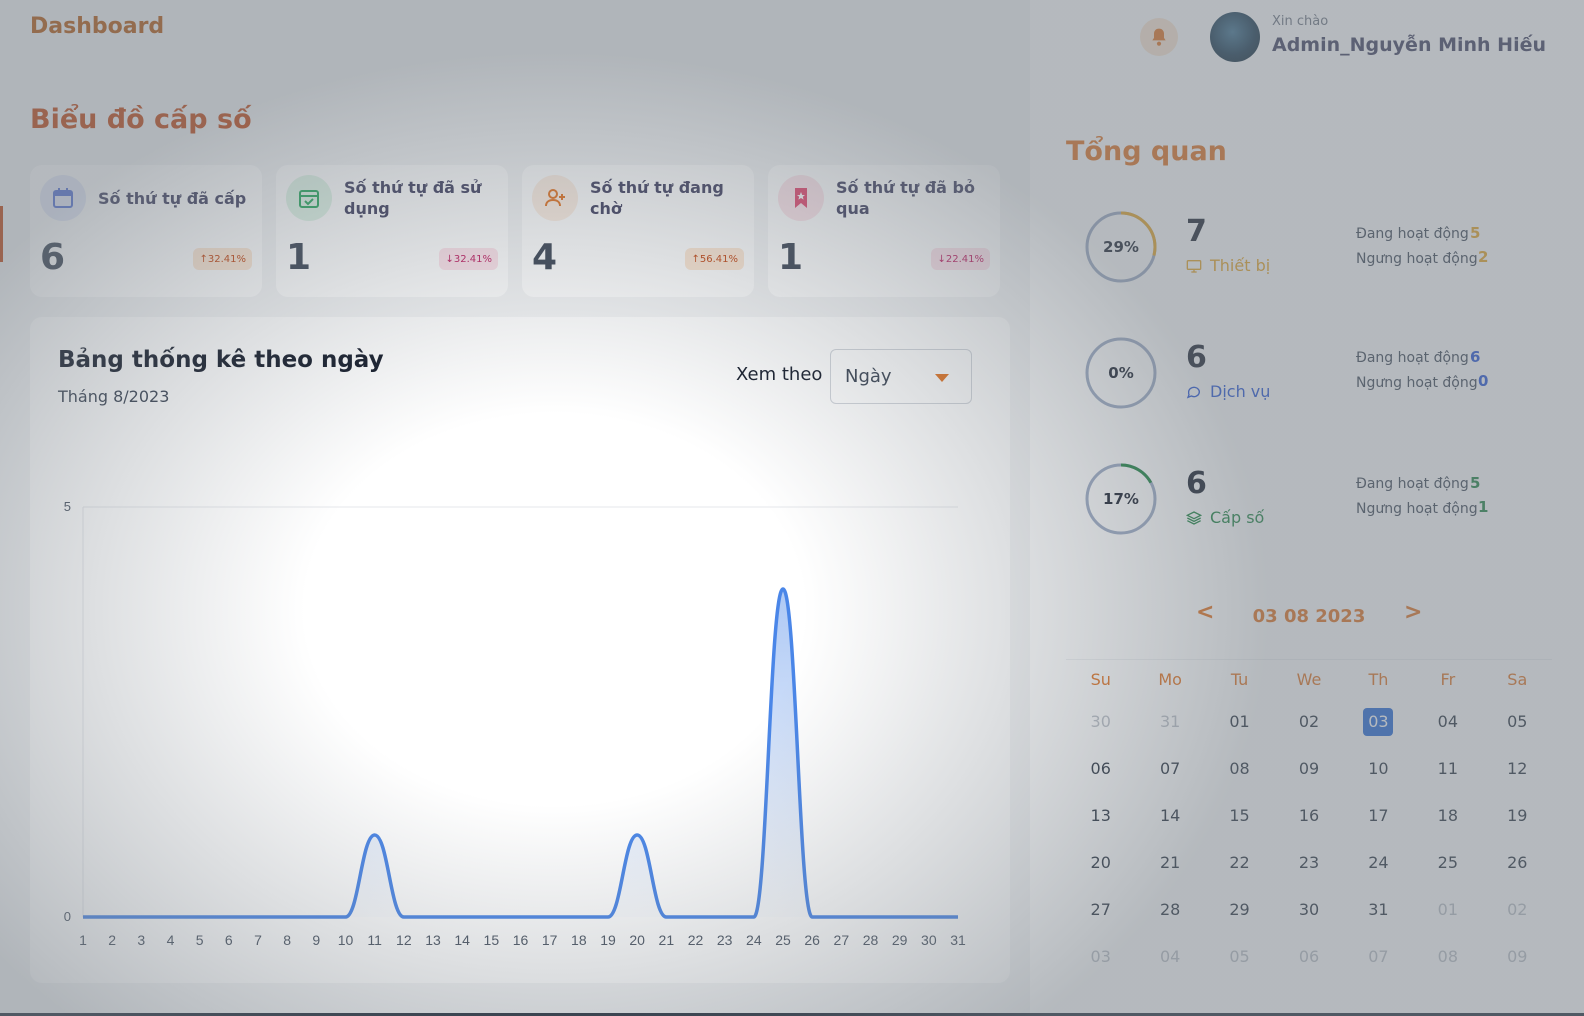  What do you see at coordinates (929, 940) in the screenshot?
I see `x-tick-label: 30` at bounding box center [929, 940].